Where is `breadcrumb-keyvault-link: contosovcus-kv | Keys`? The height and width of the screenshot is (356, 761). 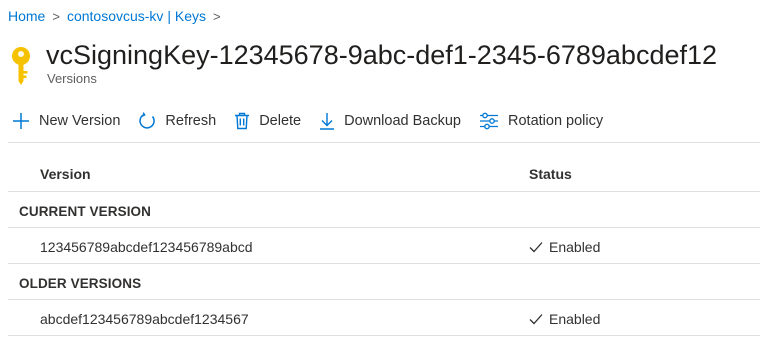 breadcrumb-keyvault-link: contosovcus-kv | Keys is located at coordinates (136, 16).